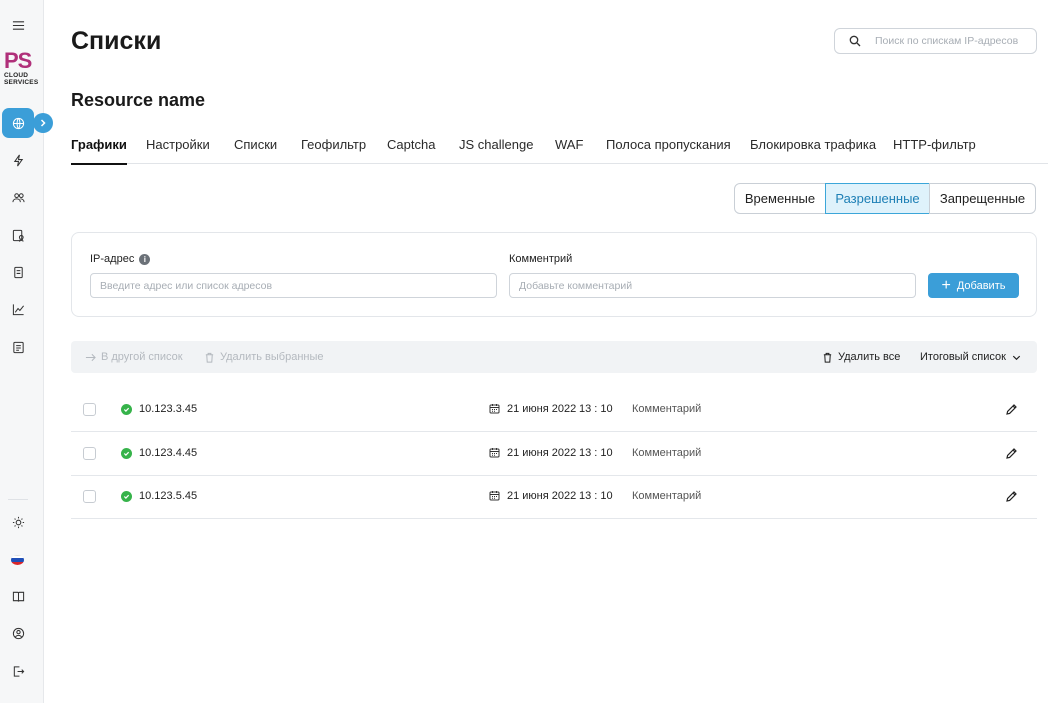 The height and width of the screenshot is (703, 1058). I want to click on sidebar-item-logout, so click(18, 671).